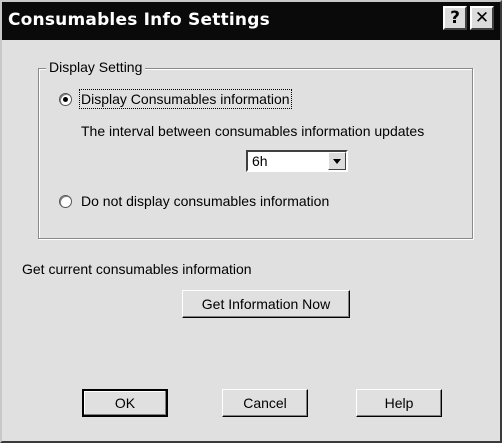  Describe the element at coordinates (399, 403) in the screenshot. I see `help-button: Help` at that location.